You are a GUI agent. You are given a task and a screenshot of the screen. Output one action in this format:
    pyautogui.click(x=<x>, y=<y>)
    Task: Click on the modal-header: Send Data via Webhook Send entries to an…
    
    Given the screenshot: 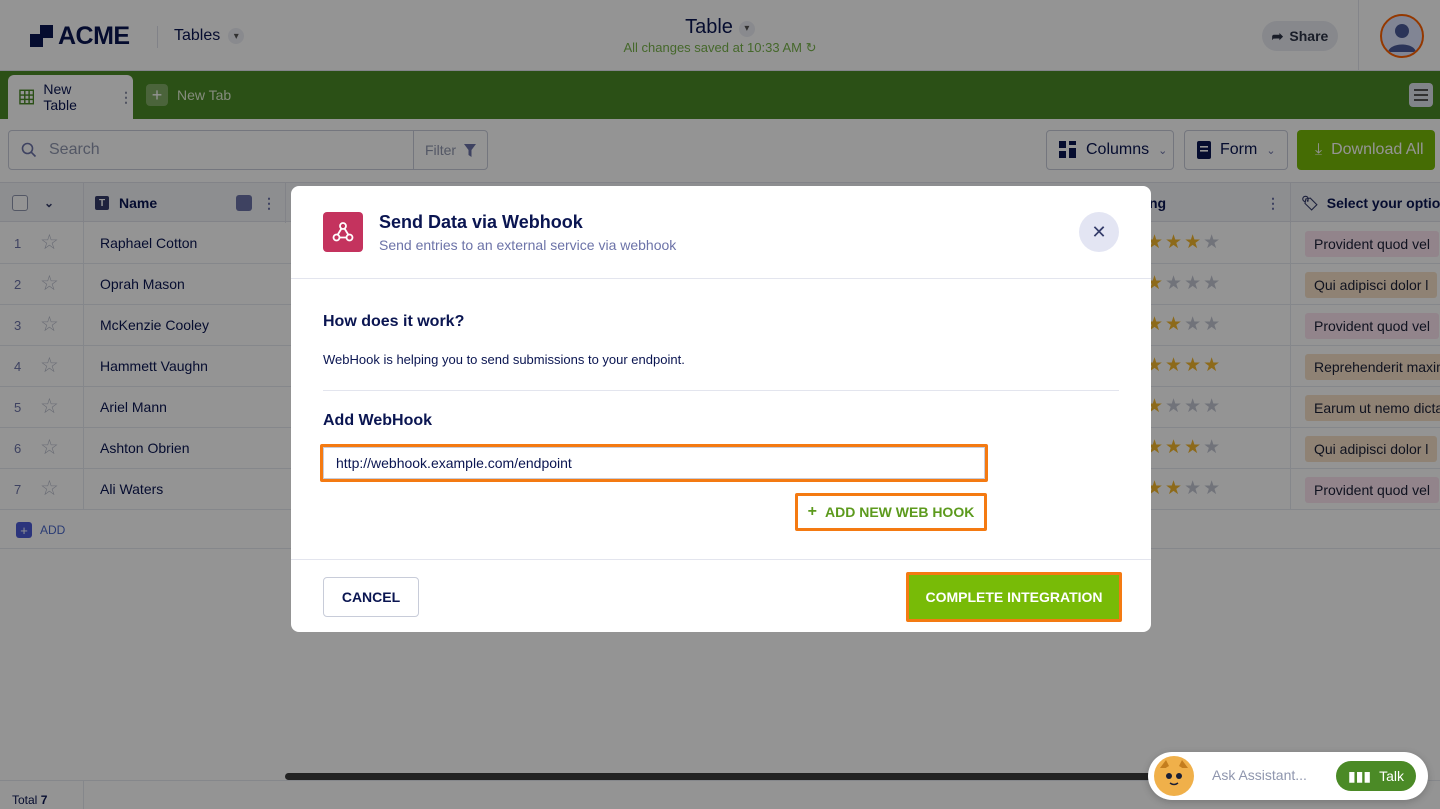 What is the action you would take?
    pyautogui.click(x=721, y=232)
    